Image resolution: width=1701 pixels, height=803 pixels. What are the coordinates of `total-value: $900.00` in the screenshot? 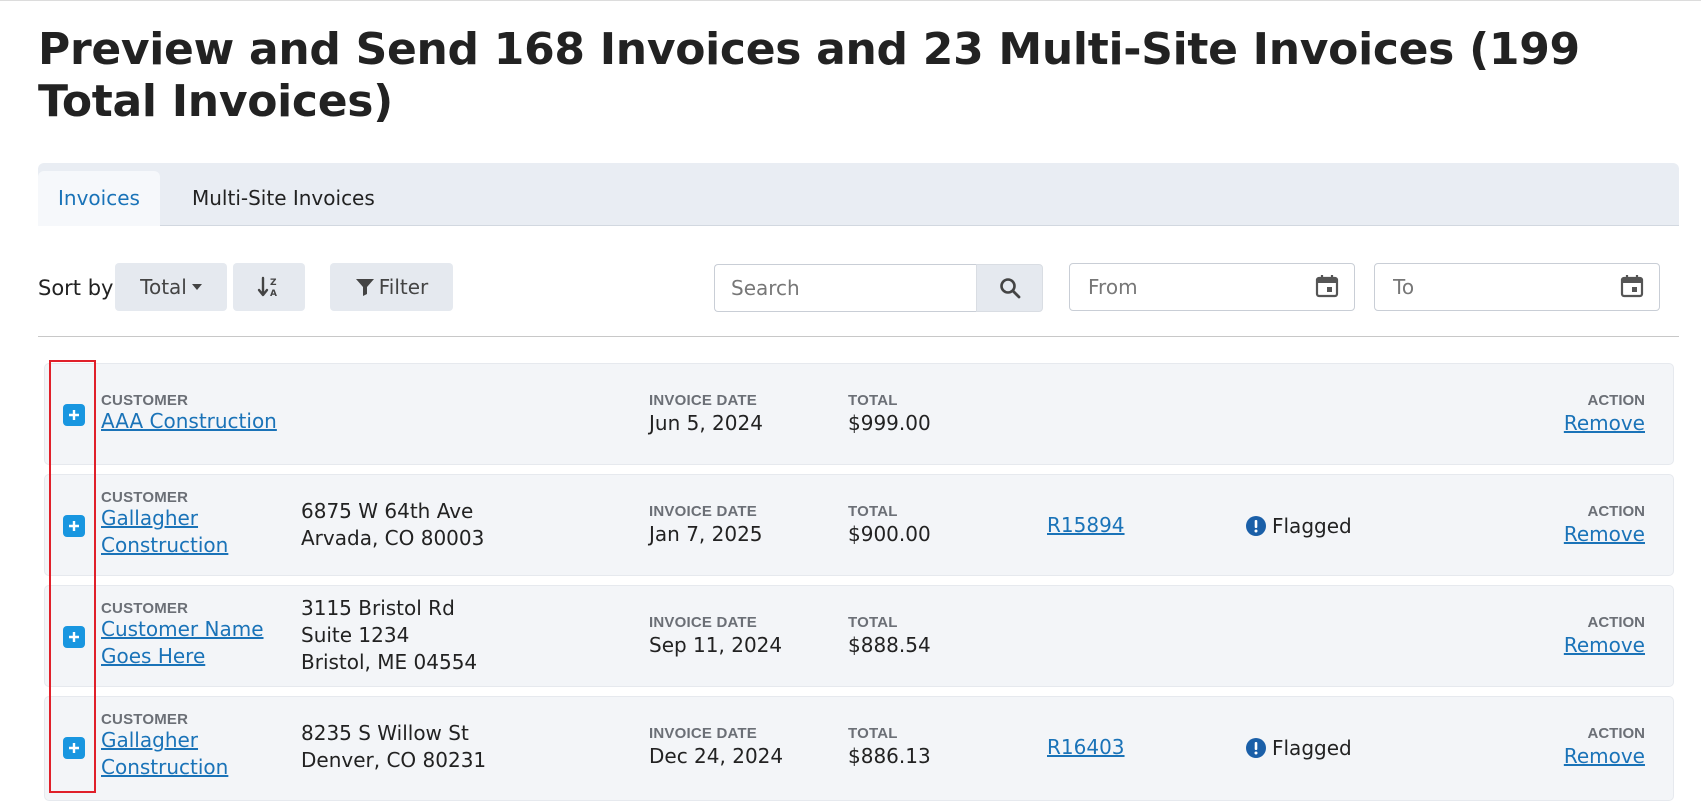 It's located at (889, 534).